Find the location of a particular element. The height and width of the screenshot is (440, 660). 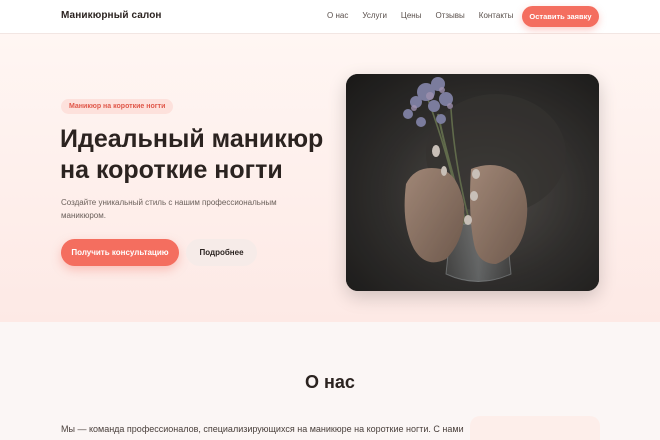

request-button: Оставить заявку is located at coordinates (560, 16).